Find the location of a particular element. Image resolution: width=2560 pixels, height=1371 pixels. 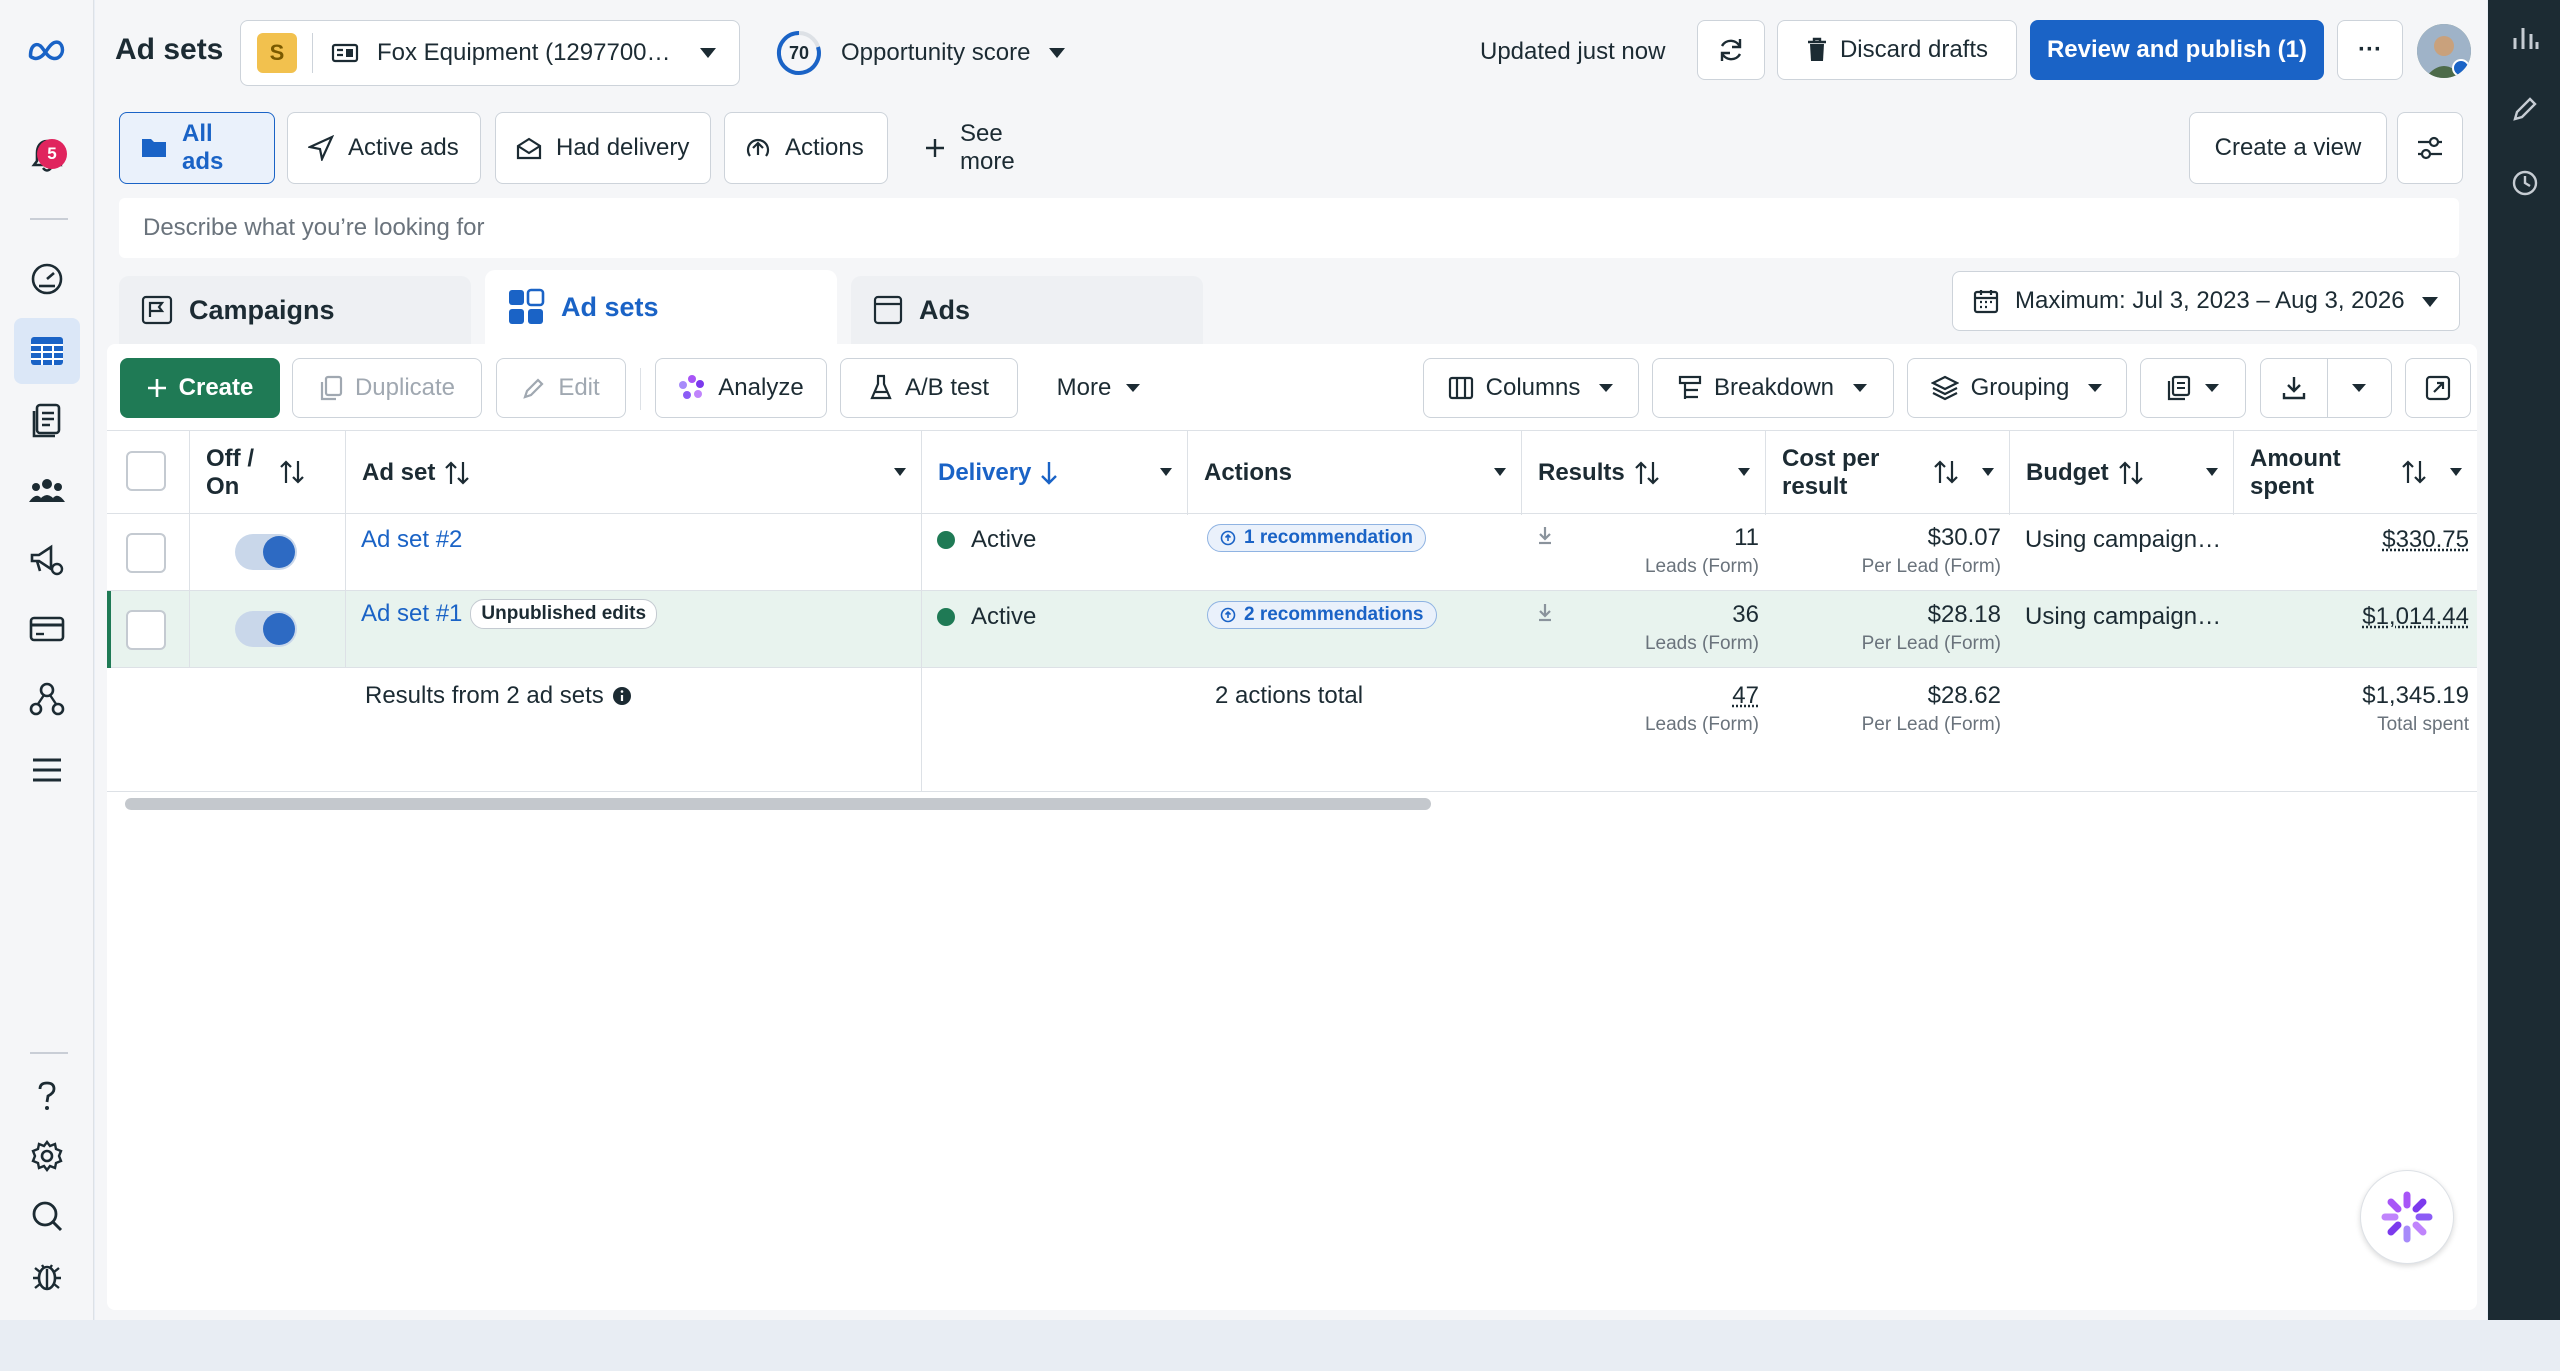

billing-card-icon is located at coordinates (47, 629).